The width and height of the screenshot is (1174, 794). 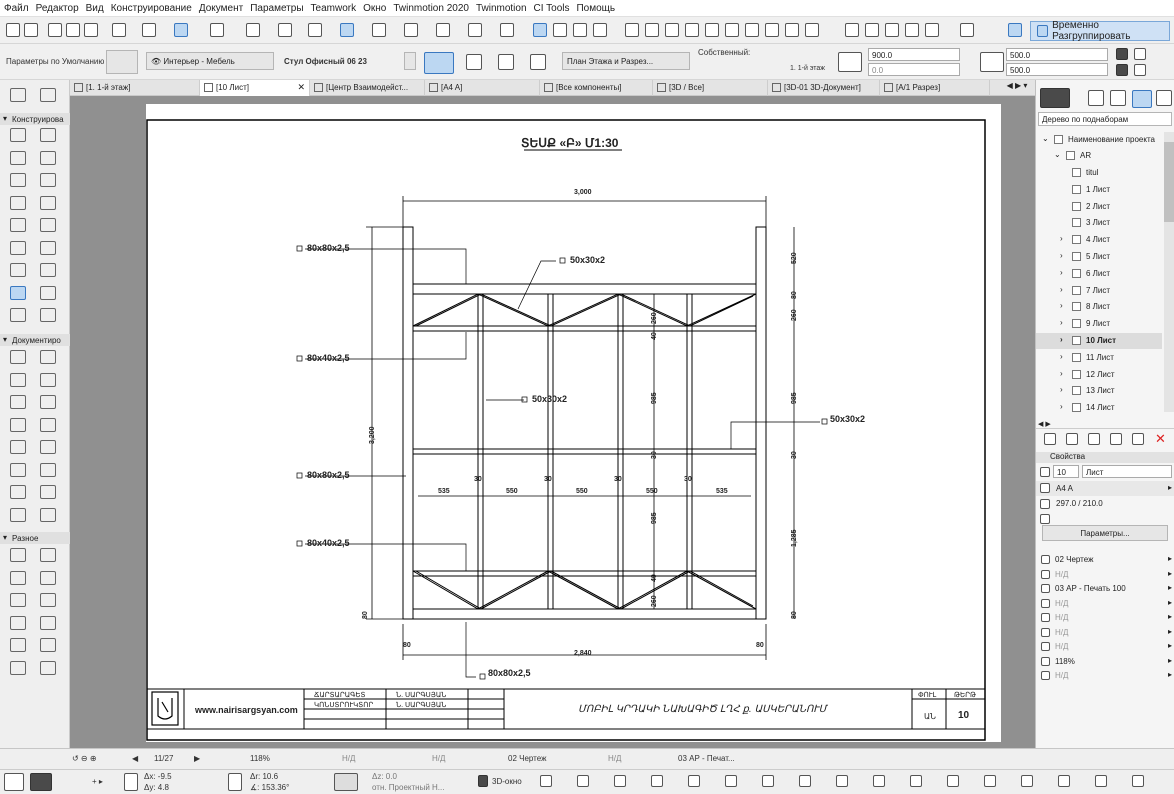 What do you see at coordinates (48, 157) in the screenshot?
I see `slab-tool-icon` at bounding box center [48, 157].